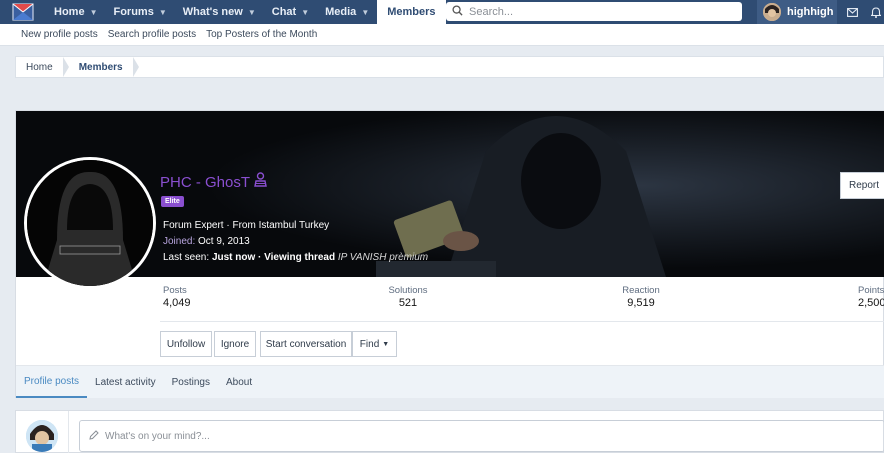 This screenshot has width=884, height=453. Describe the element at coordinates (862, 185) in the screenshot. I see `report-button: Report` at that location.